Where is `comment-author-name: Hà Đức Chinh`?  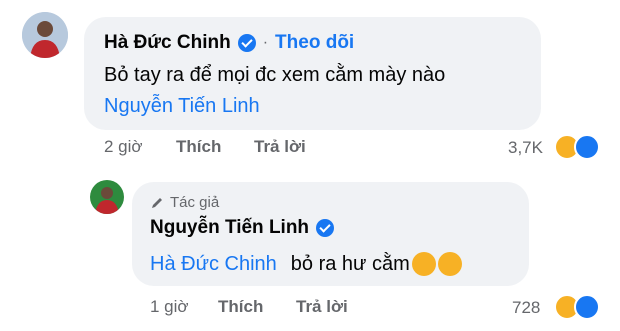 comment-author-name: Hà Đức Chinh is located at coordinates (167, 43).